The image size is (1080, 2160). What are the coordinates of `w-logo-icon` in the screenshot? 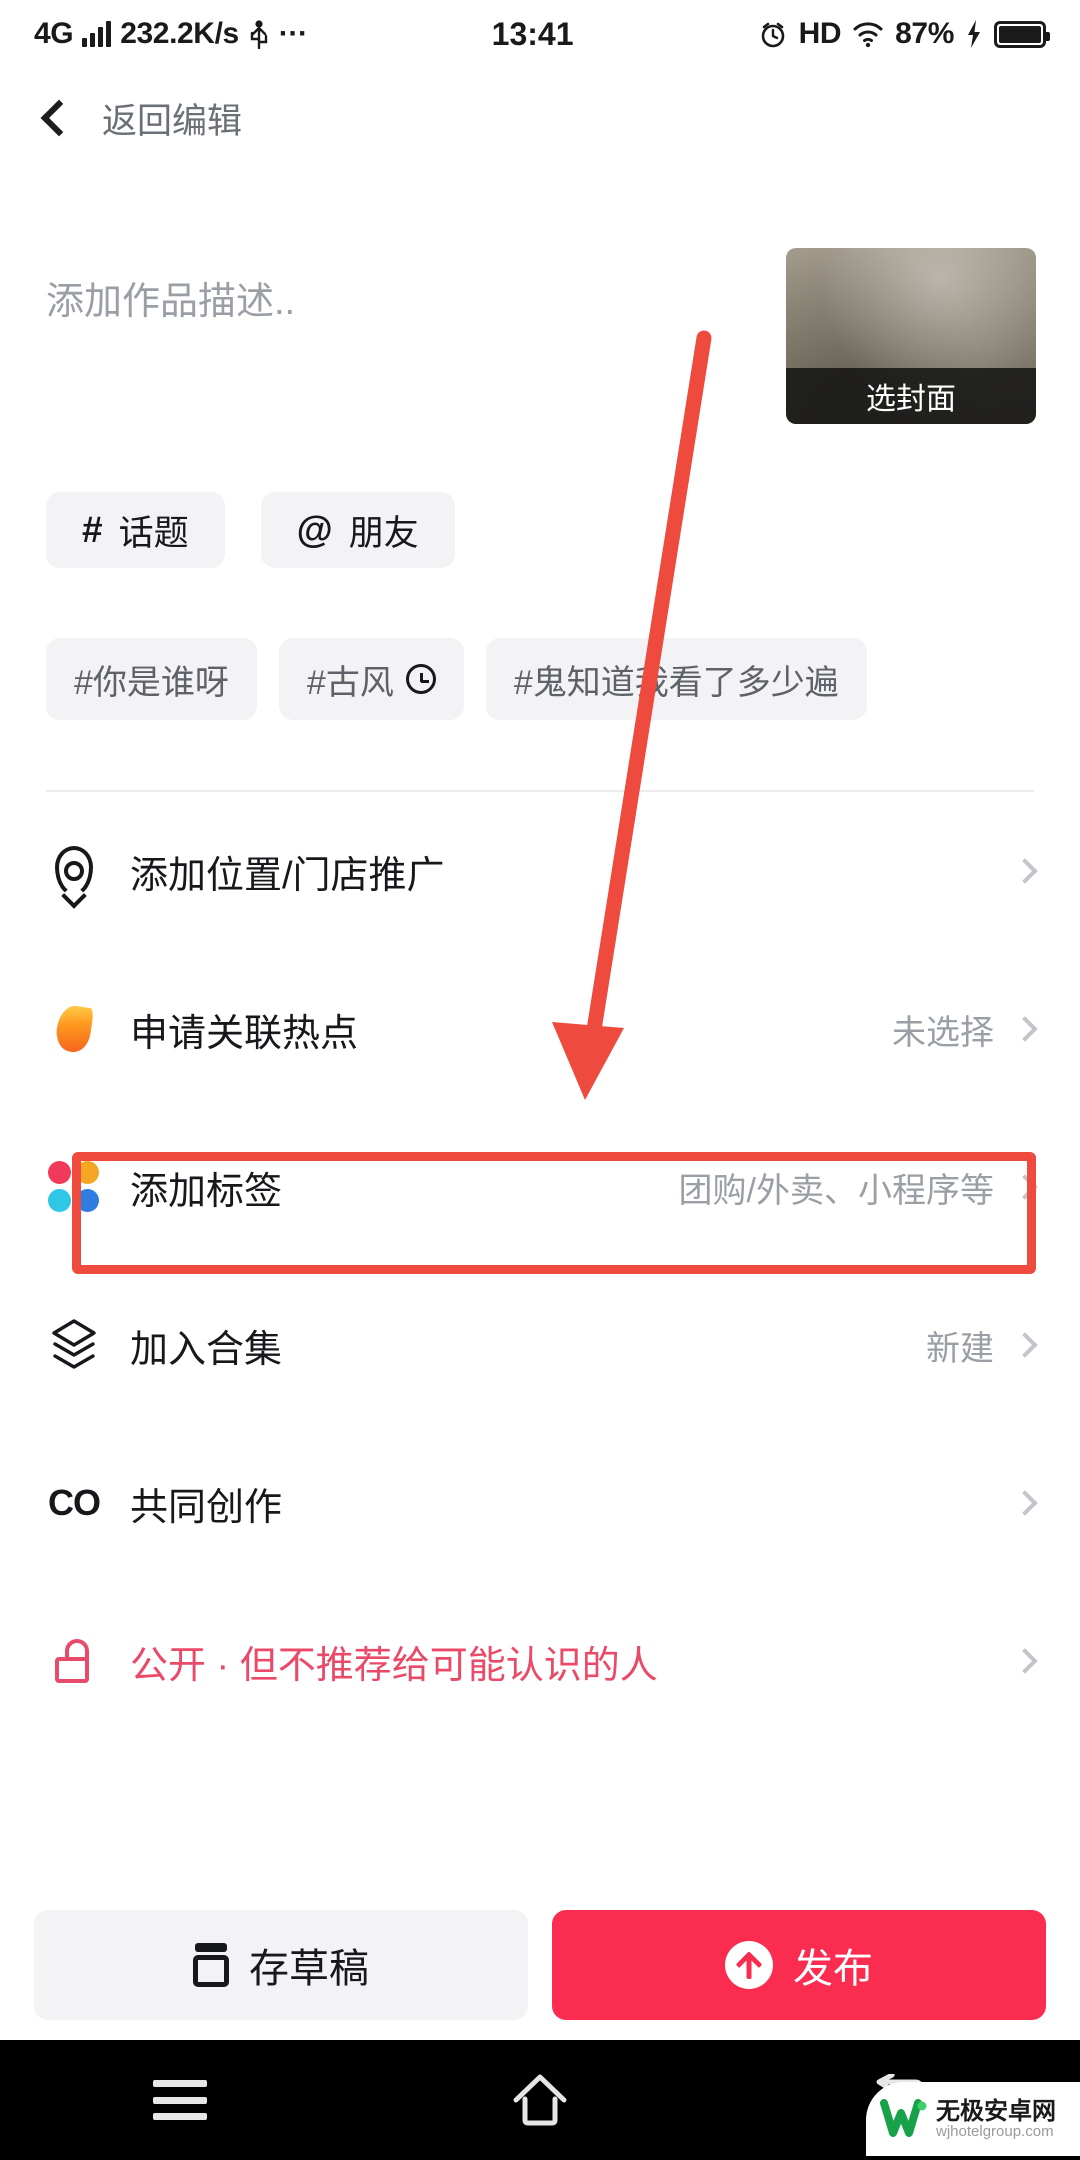 It's located at (904, 2119).